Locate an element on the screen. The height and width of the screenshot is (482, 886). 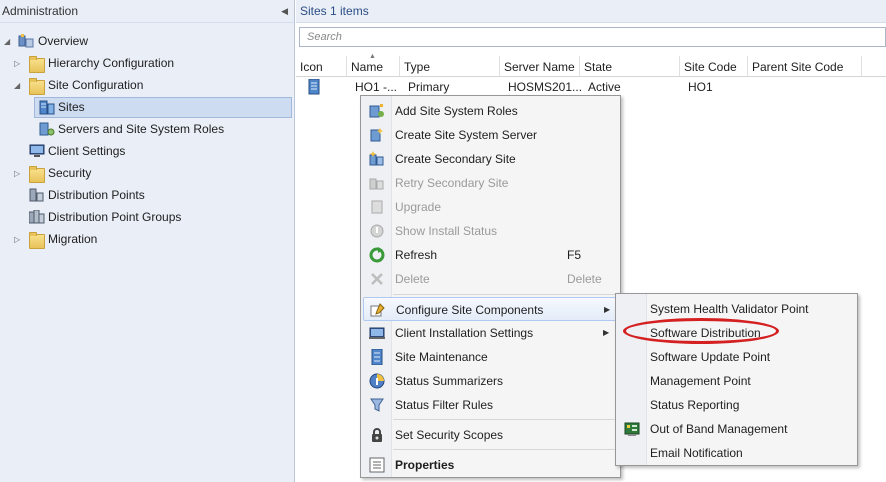
tree-item-sites: Sites is located at coordinates (163, 107).